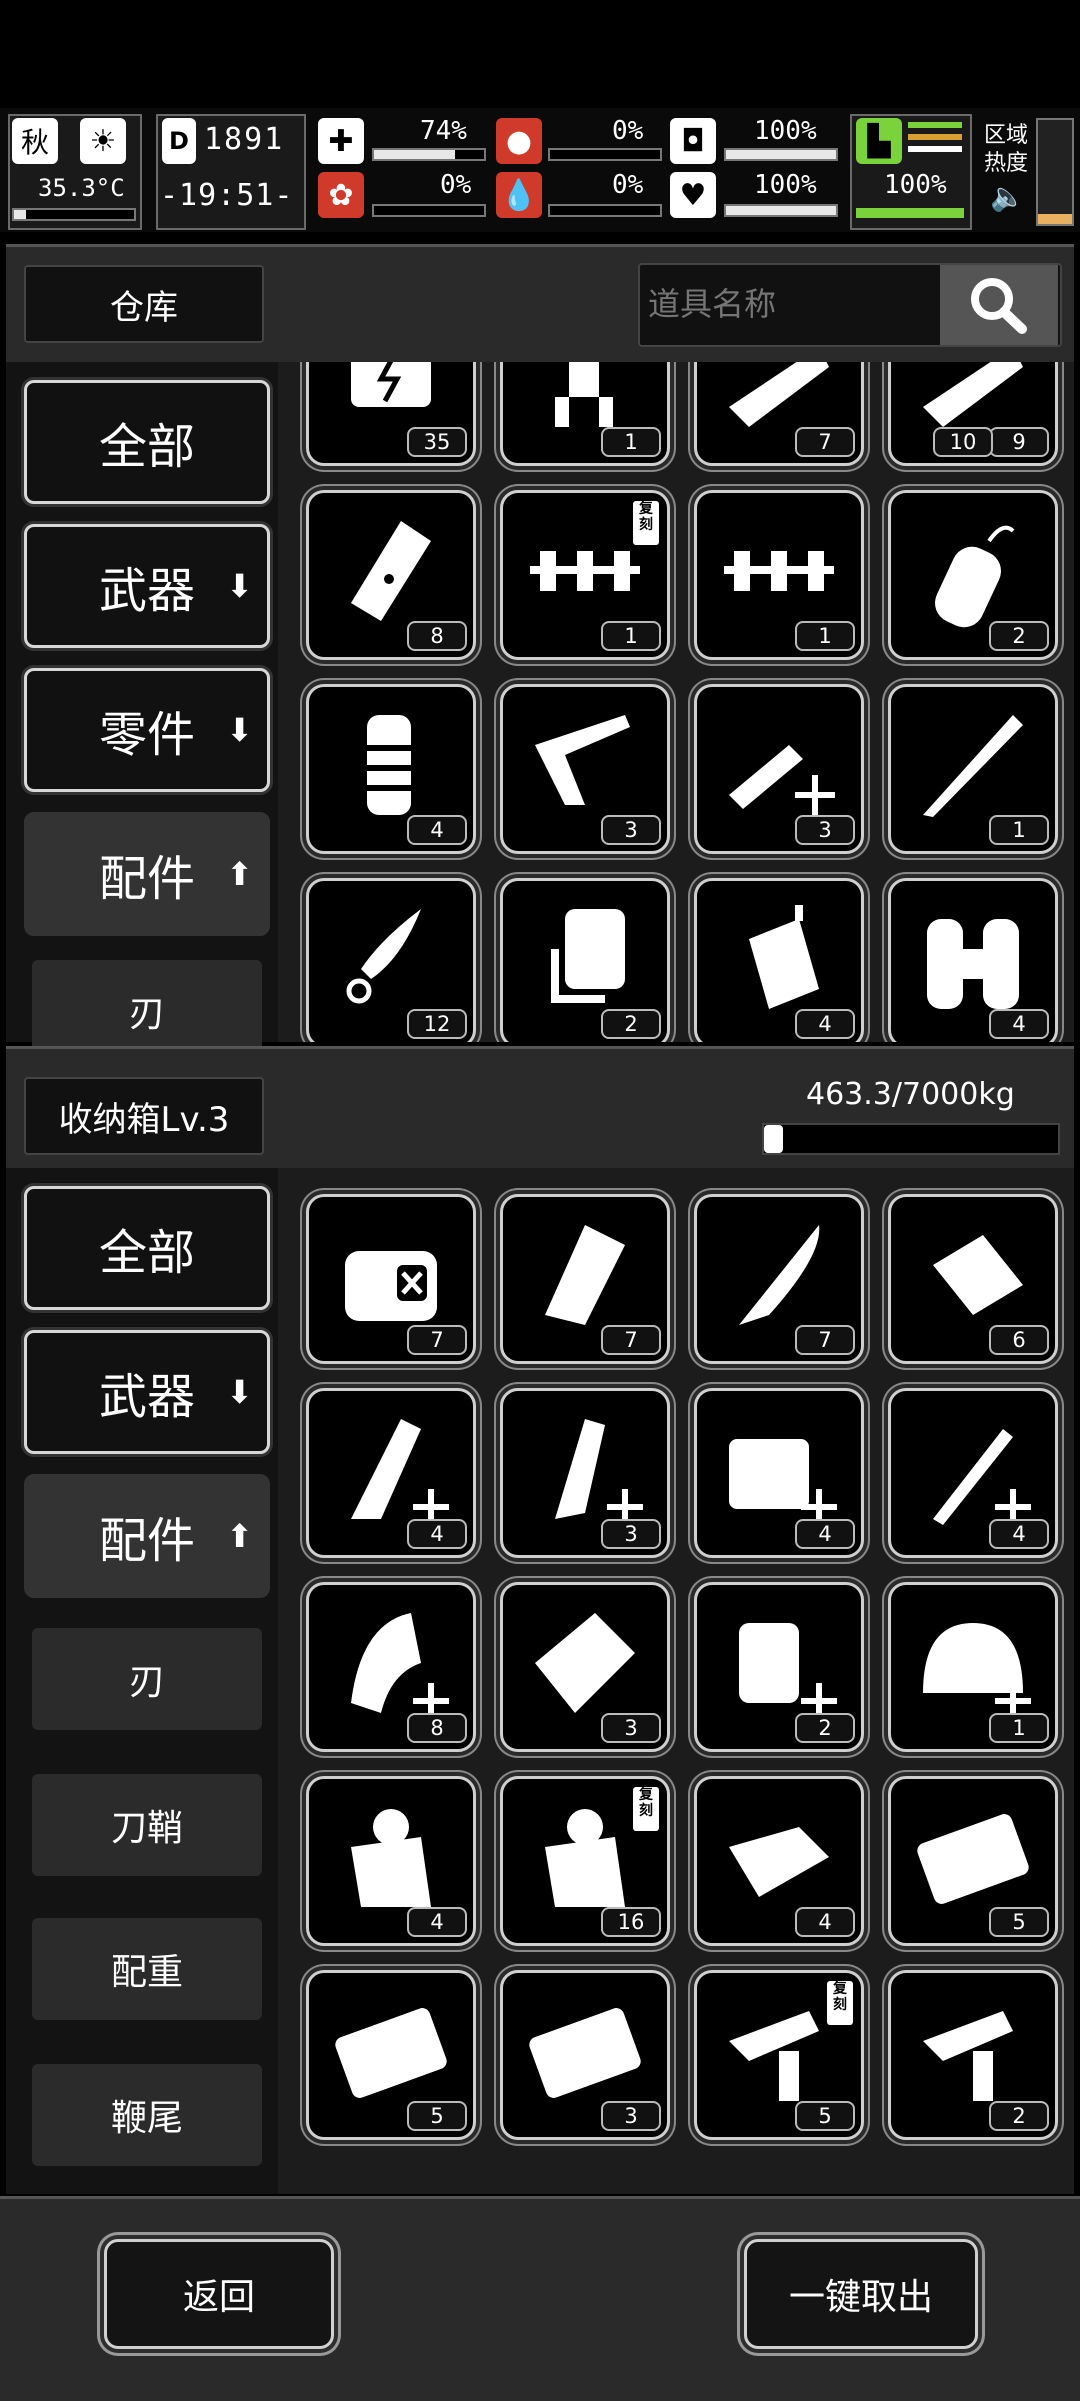  What do you see at coordinates (239, 1536) in the screenshot?
I see `arrow-up-icon: ⬆` at bounding box center [239, 1536].